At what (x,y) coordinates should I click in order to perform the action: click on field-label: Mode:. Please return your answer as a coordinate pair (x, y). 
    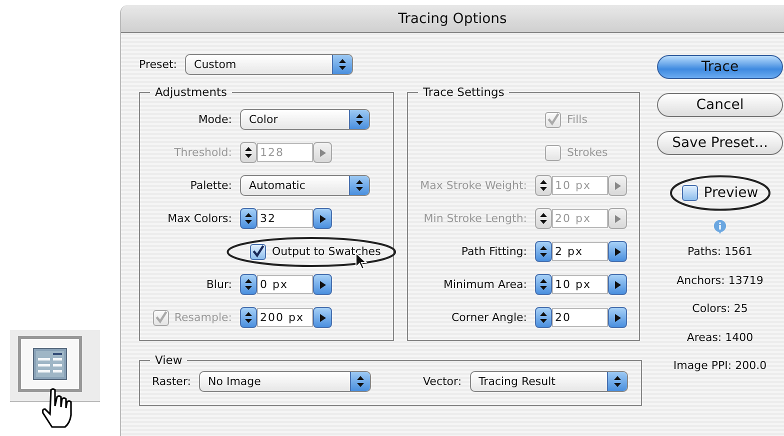
    Looking at the image, I should click on (214, 119).